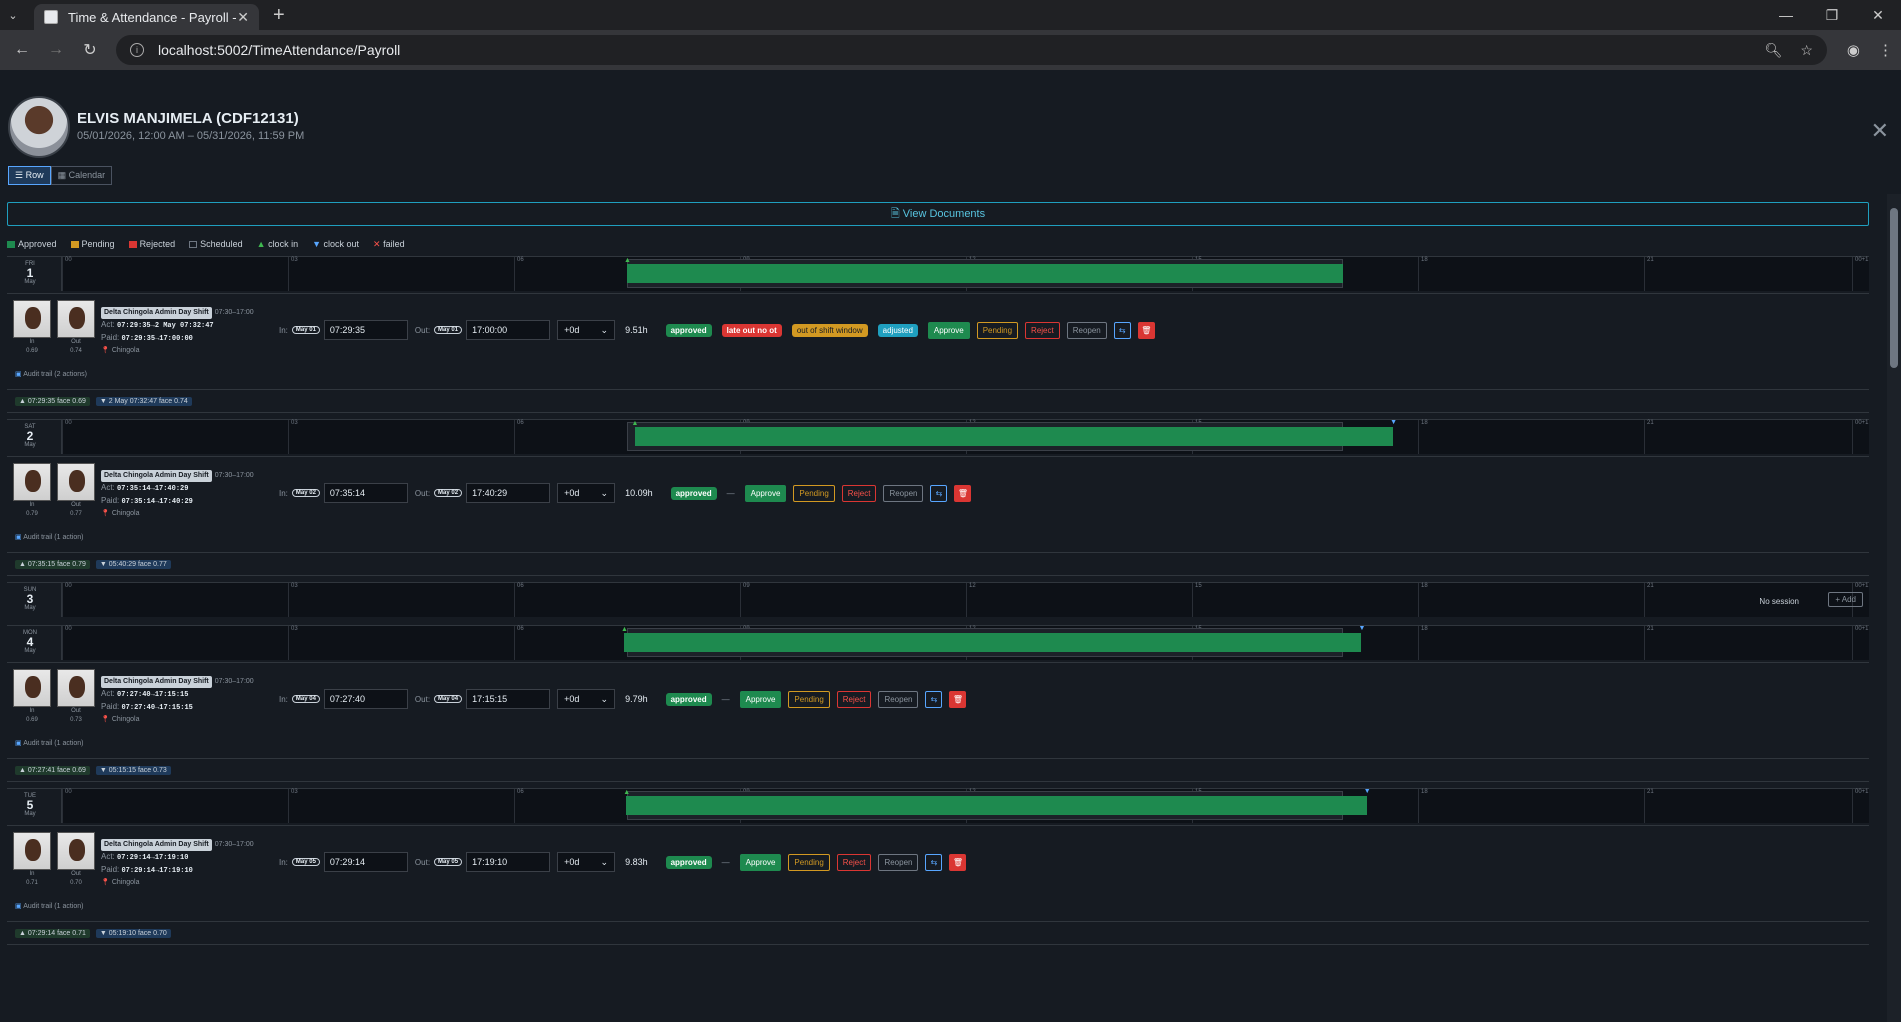 The height and width of the screenshot is (1022, 1901). I want to click on timeline-tick: 03, so click(293, 600).